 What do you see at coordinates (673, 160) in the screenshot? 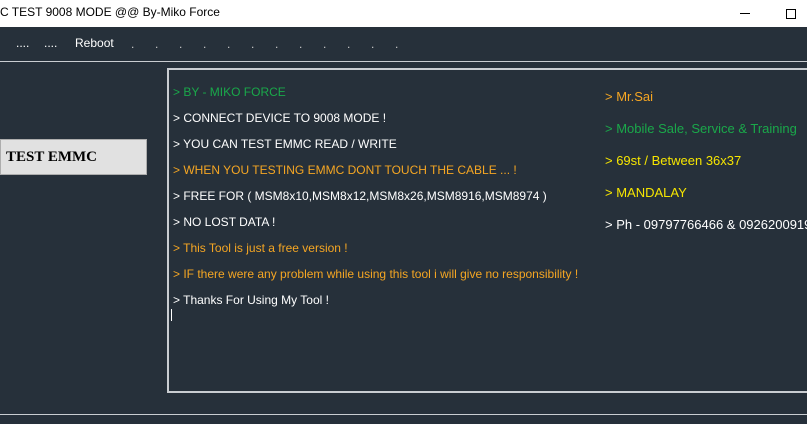
I see `info-line: > 69st / Between 36x37` at bounding box center [673, 160].